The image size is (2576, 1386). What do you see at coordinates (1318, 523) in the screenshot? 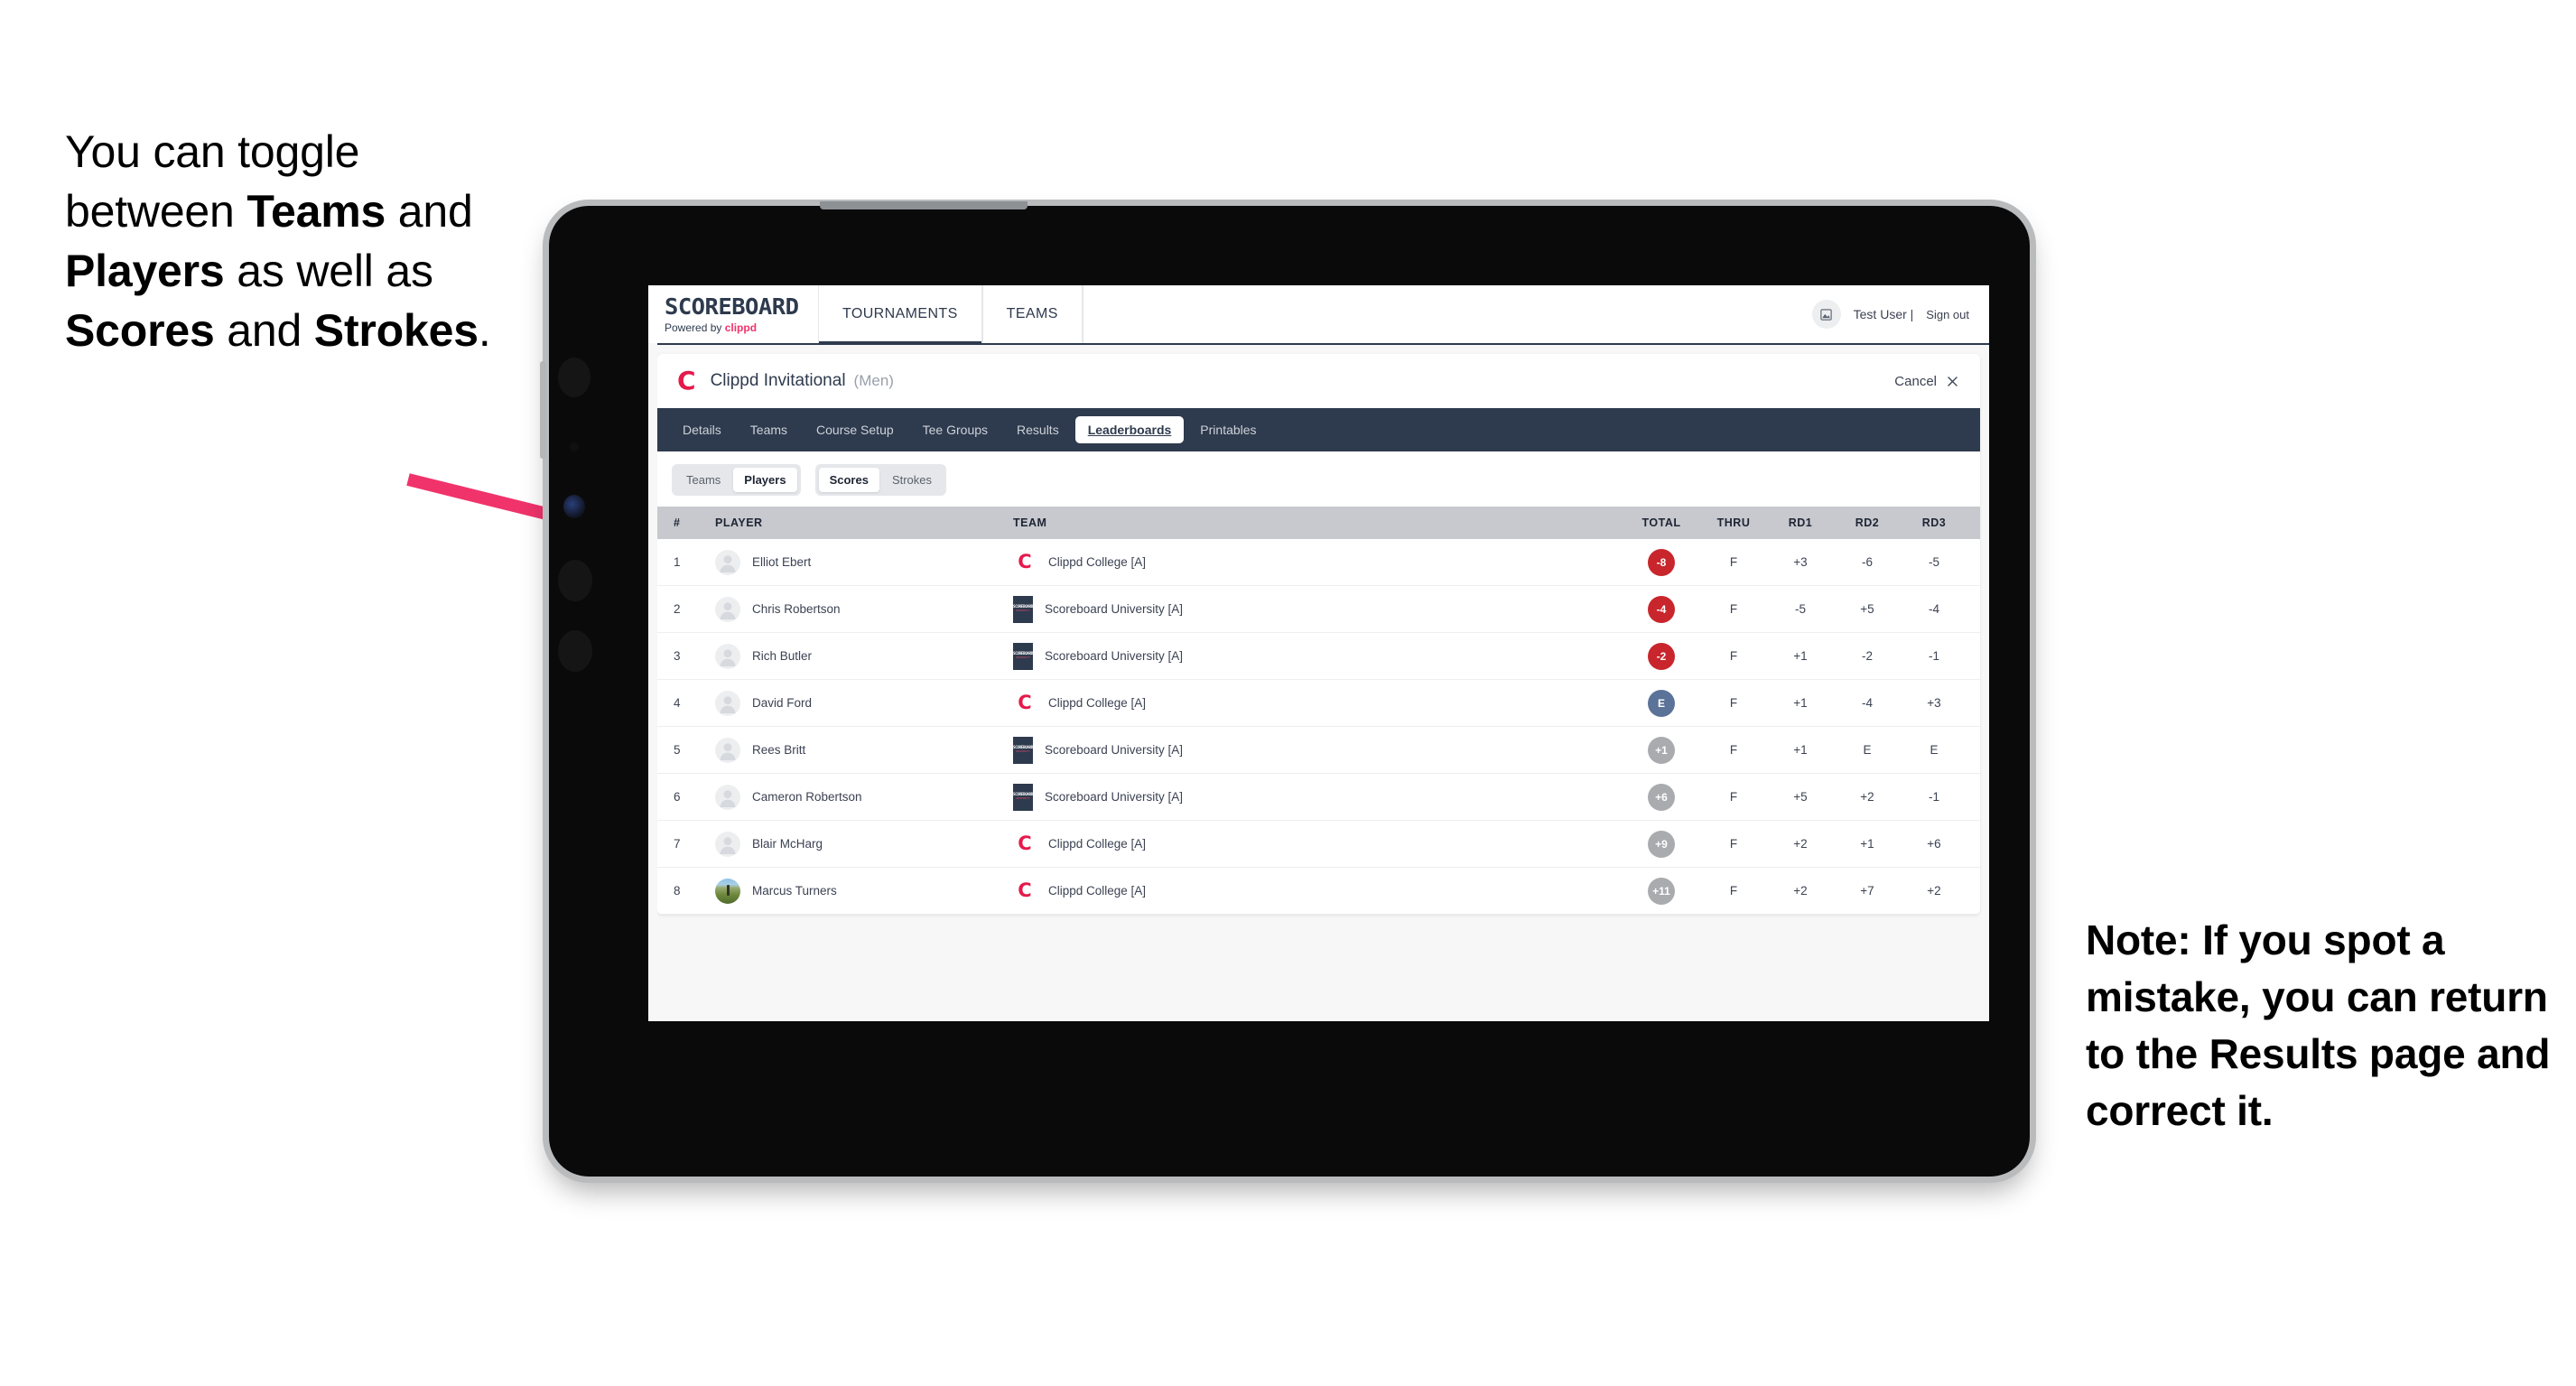
I see `col-header-team: TEAM` at bounding box center [1318, 523].